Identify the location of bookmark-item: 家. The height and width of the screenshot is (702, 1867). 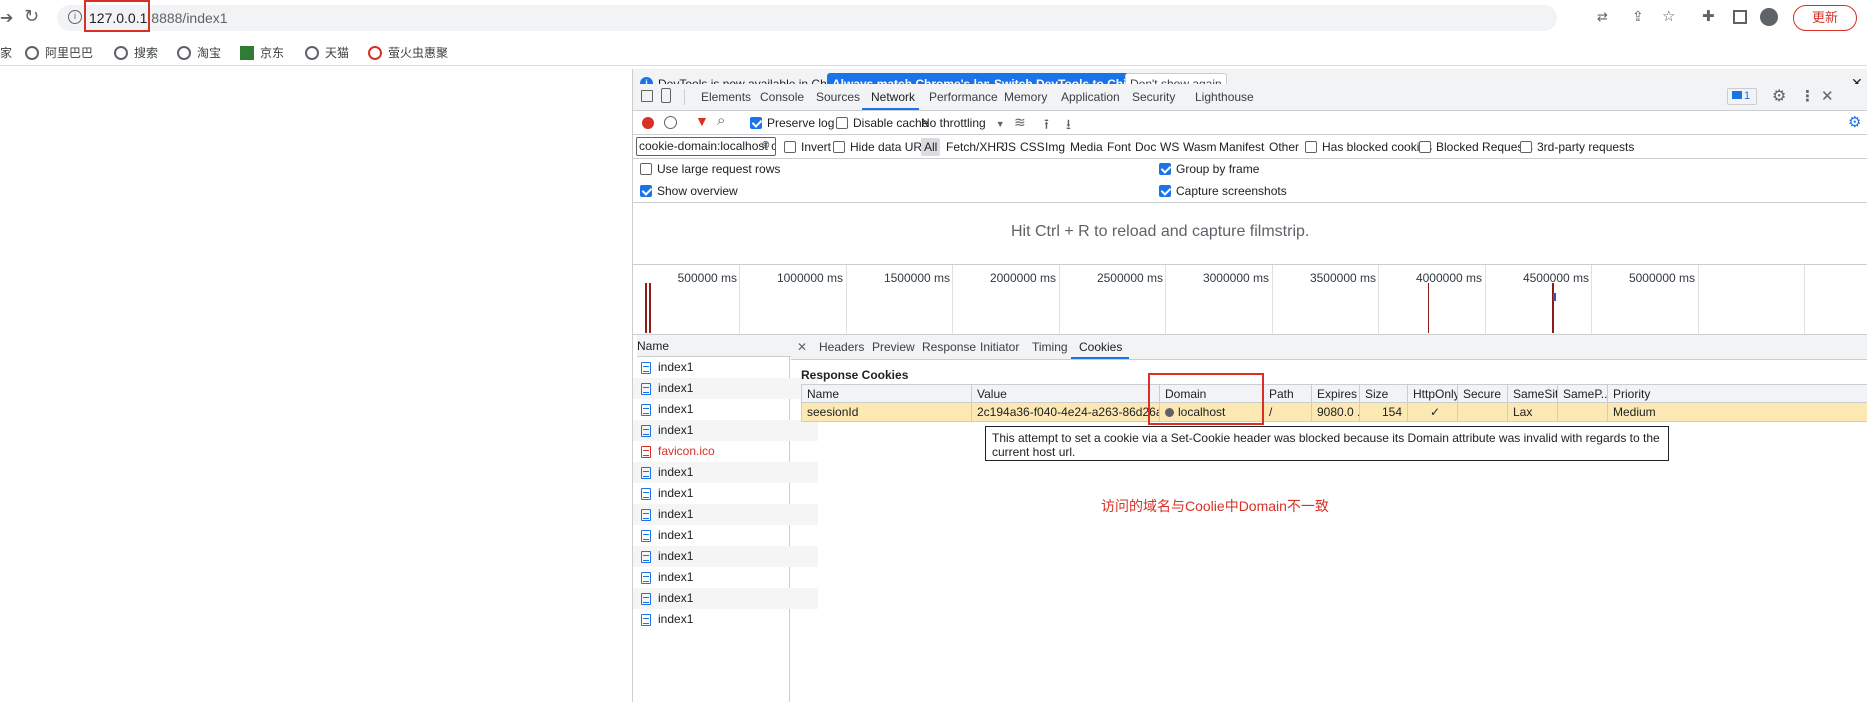
(6, 52).